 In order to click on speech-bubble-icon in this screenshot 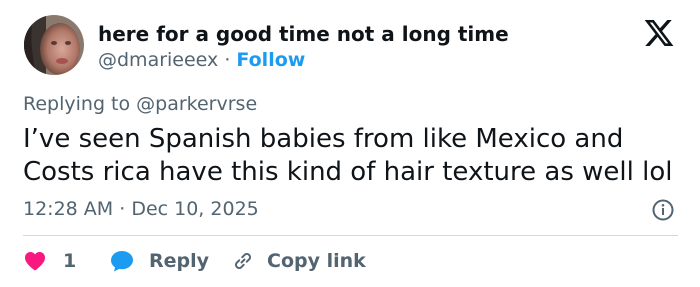, I will do `click(122, 261)`.